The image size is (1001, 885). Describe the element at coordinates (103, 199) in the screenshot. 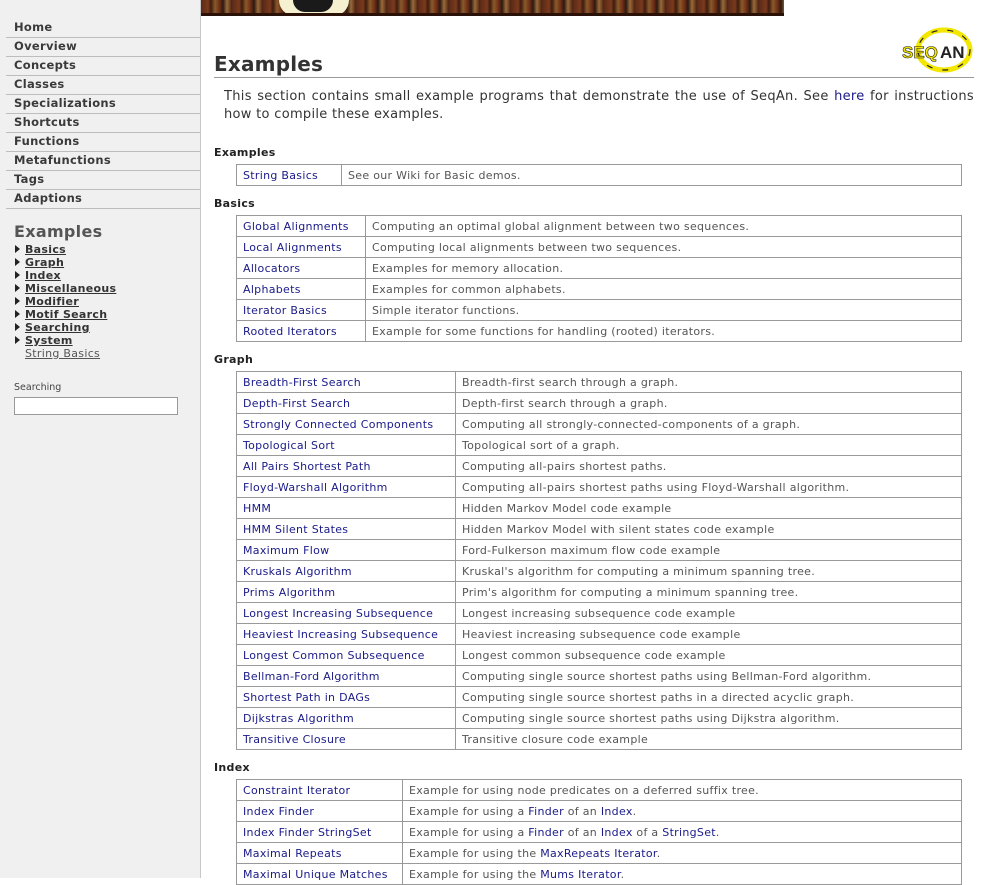

I see `nav-item-adaptions: Adaptions` at that location.